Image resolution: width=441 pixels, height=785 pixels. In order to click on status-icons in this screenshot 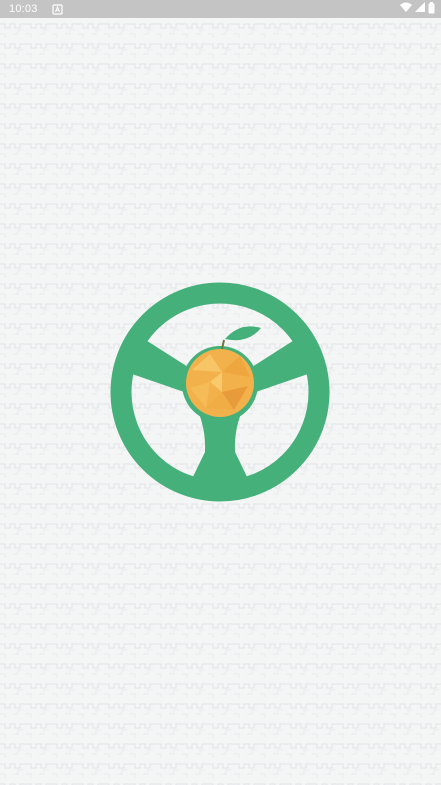, I will do `click(417, 9)`.